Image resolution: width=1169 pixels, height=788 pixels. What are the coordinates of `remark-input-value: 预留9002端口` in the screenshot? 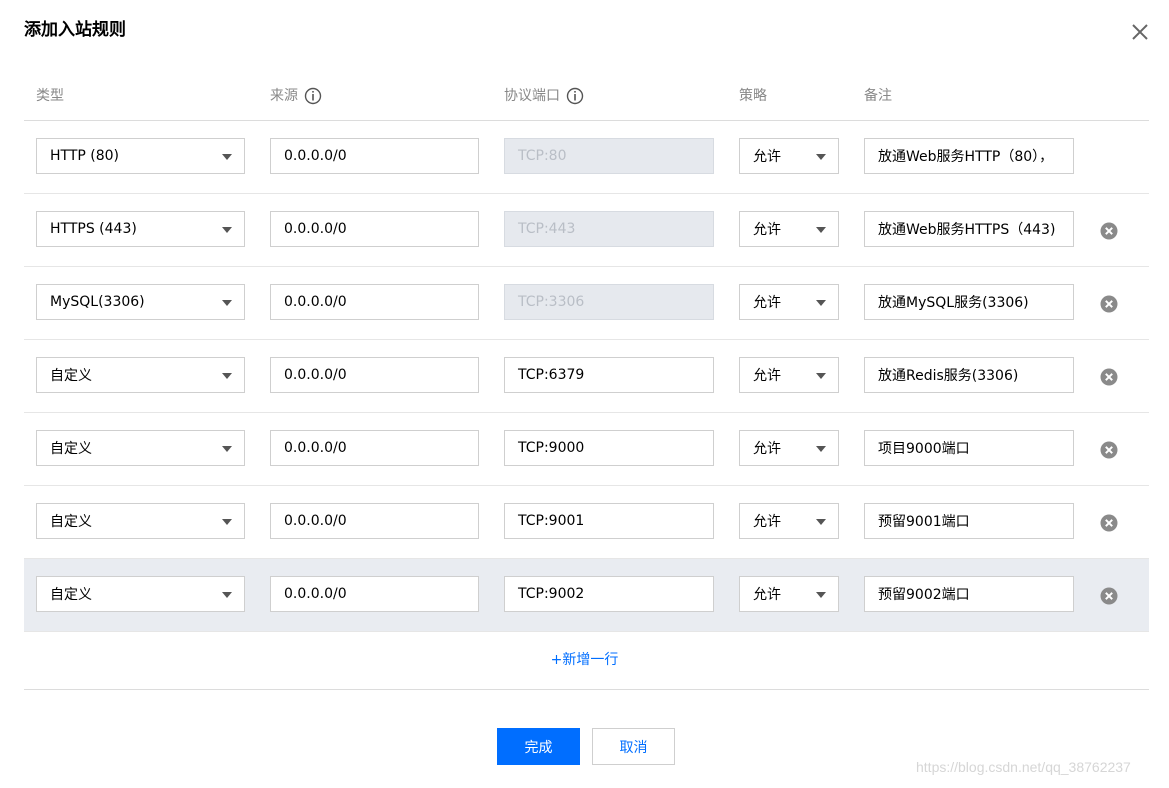 It's located at (924, 595).